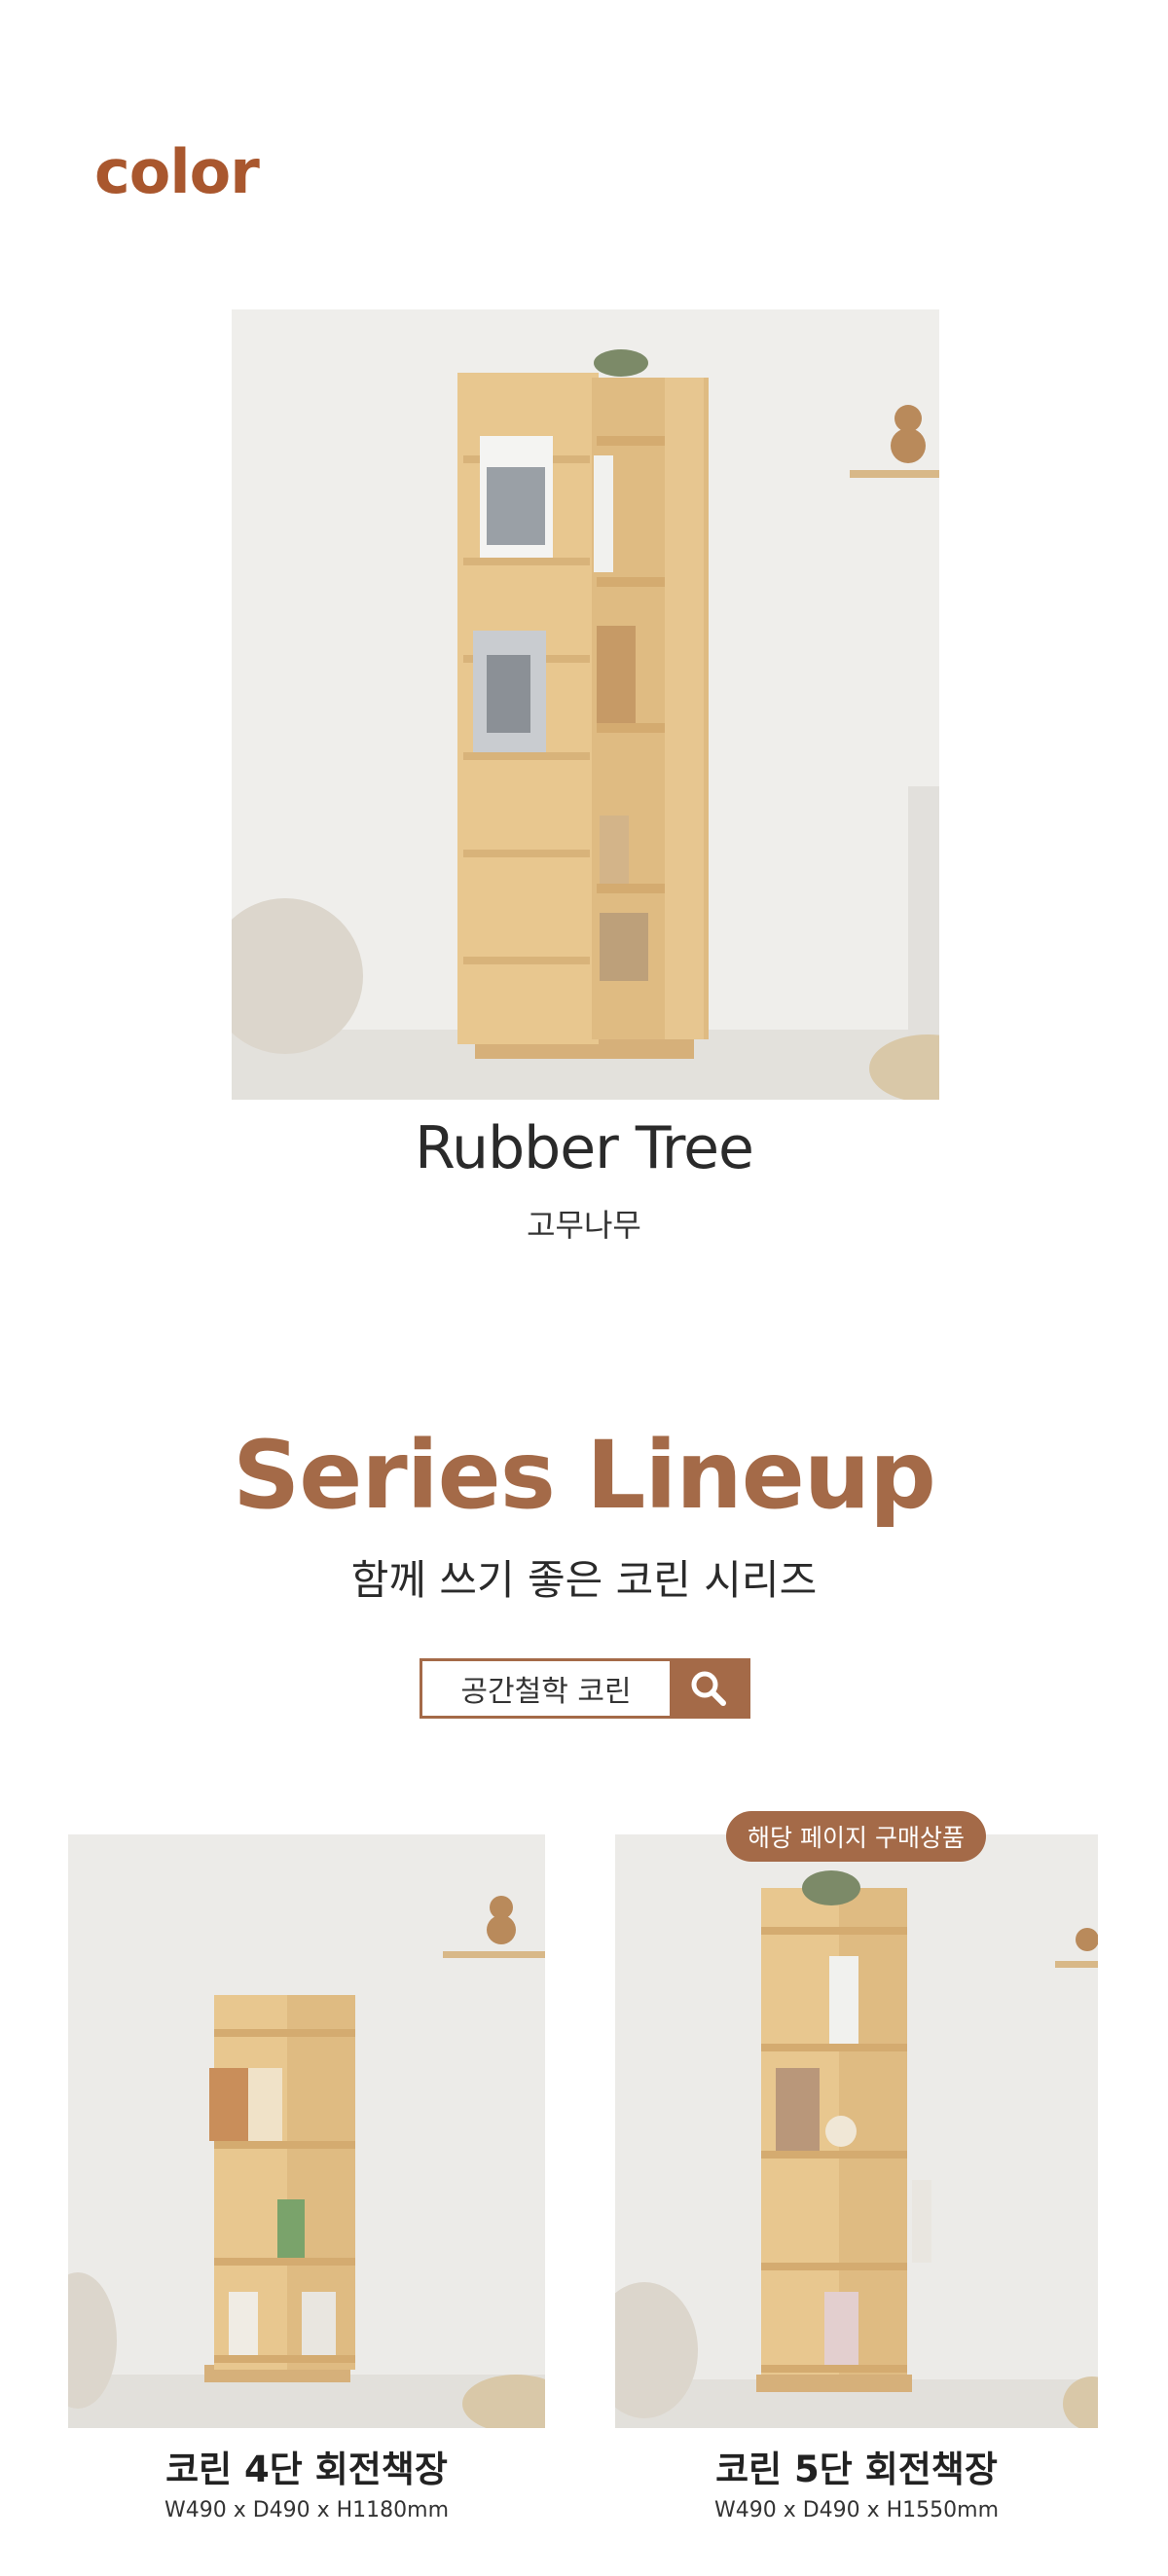 This screenshot has height=2576, width=1168. What do you see at coordinates (307, 2510) in the screenshot?
I see `product-dimensions: W490 x D490 x H1180mm` at bounding box center [307, 2510].